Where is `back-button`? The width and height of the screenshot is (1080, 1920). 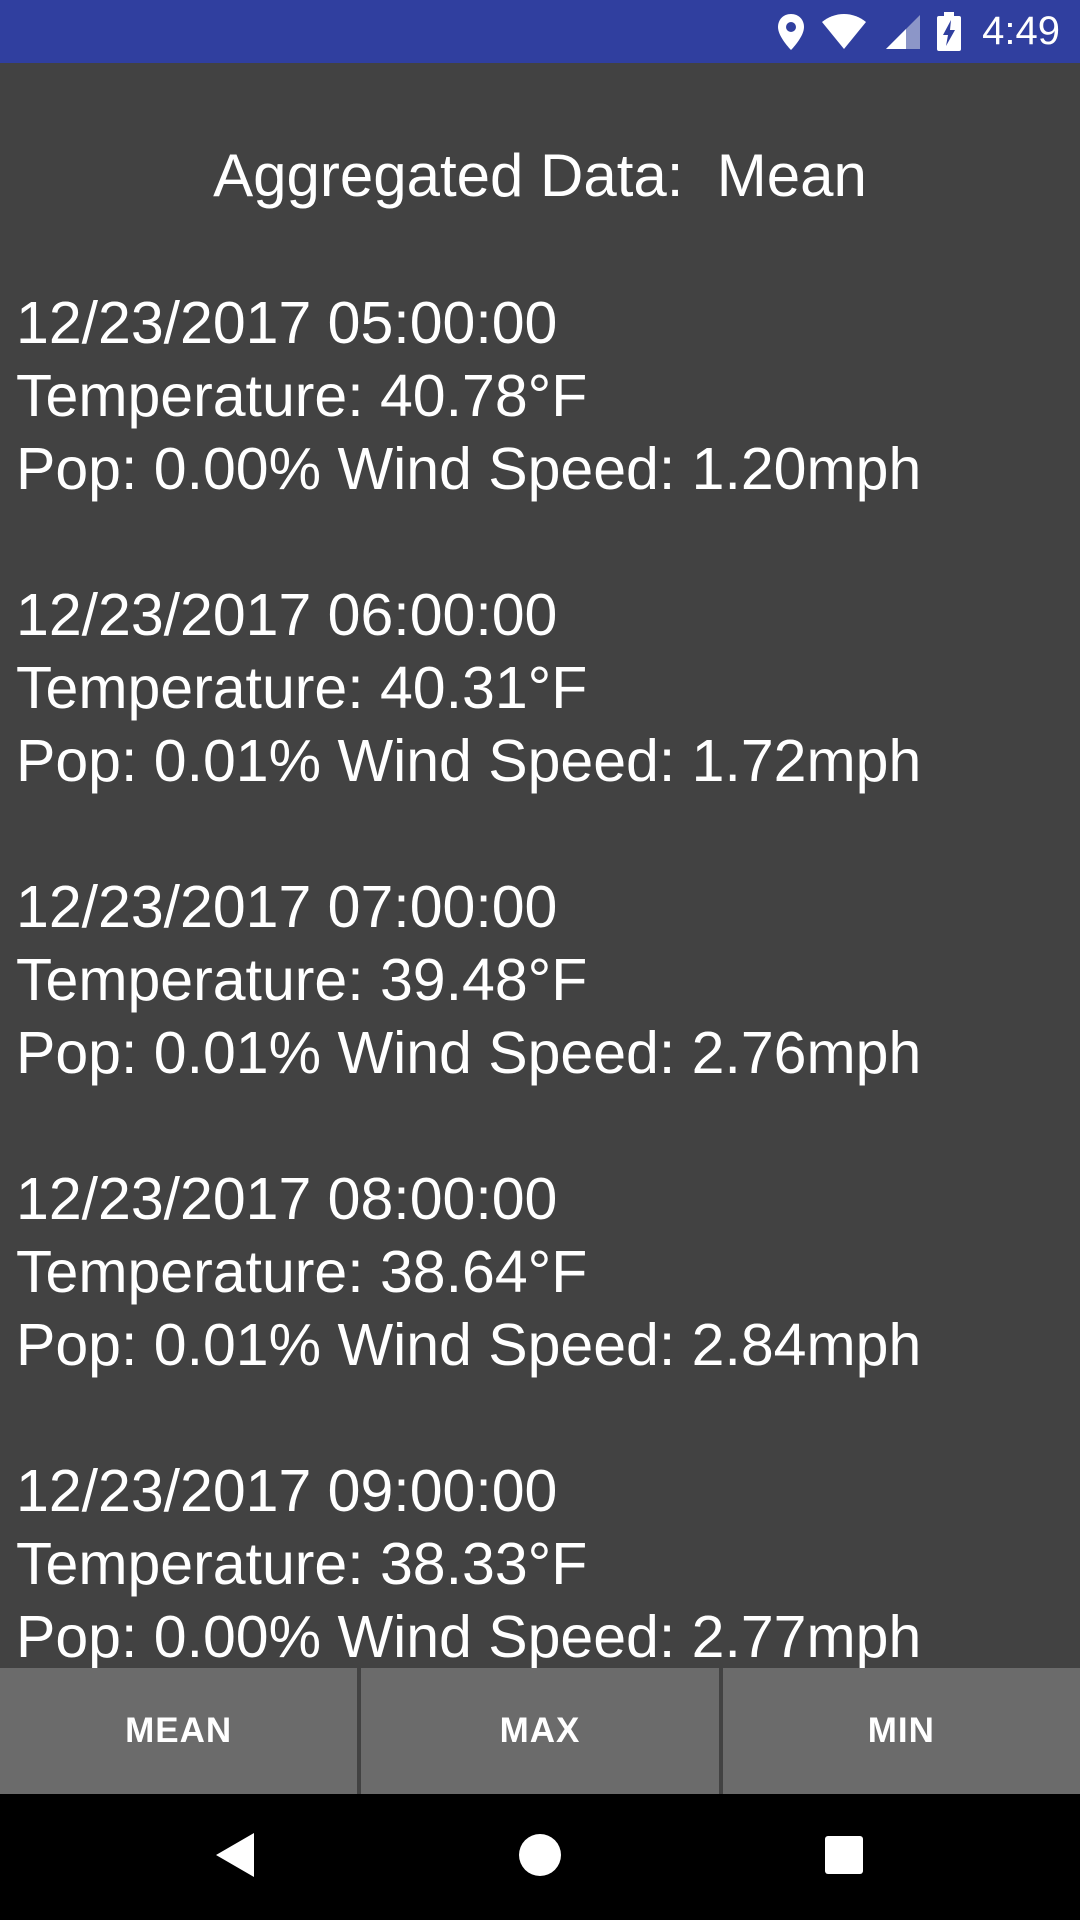
back-button is located at coordinates (236, 1857).